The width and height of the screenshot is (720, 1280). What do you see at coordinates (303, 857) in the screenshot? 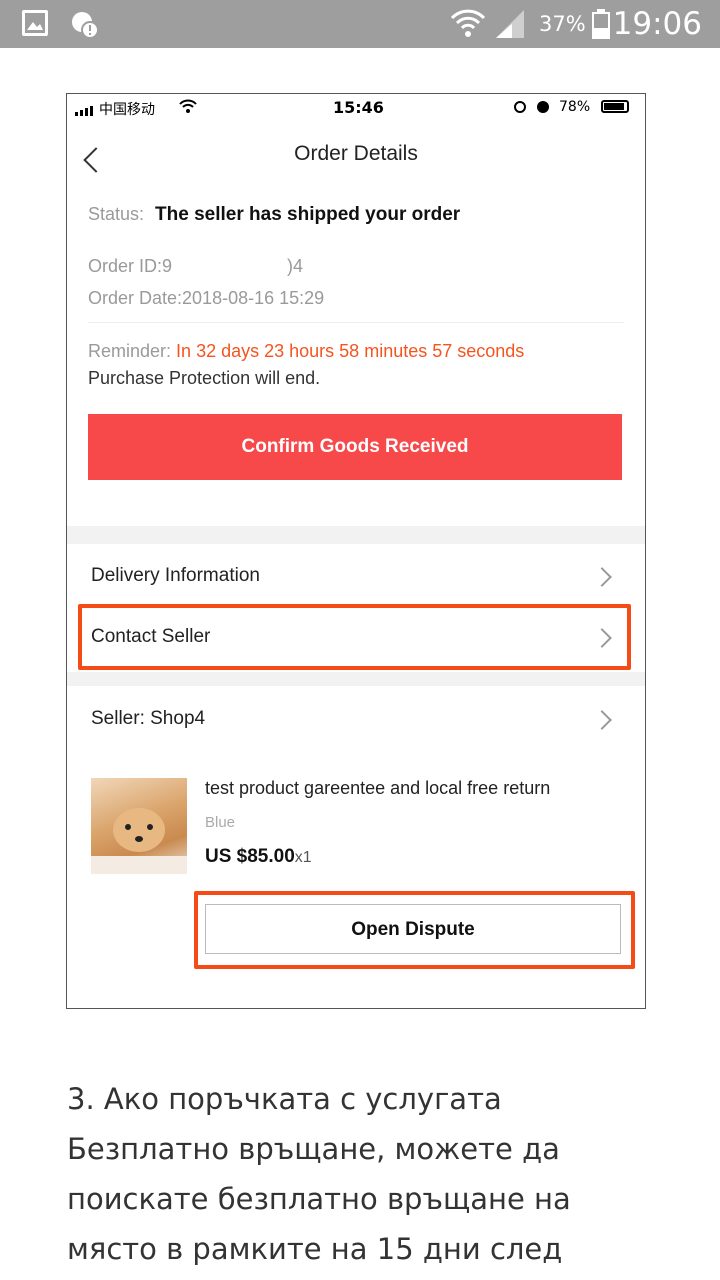
I see `product-qty: x1` at bounding box center [303, 857].